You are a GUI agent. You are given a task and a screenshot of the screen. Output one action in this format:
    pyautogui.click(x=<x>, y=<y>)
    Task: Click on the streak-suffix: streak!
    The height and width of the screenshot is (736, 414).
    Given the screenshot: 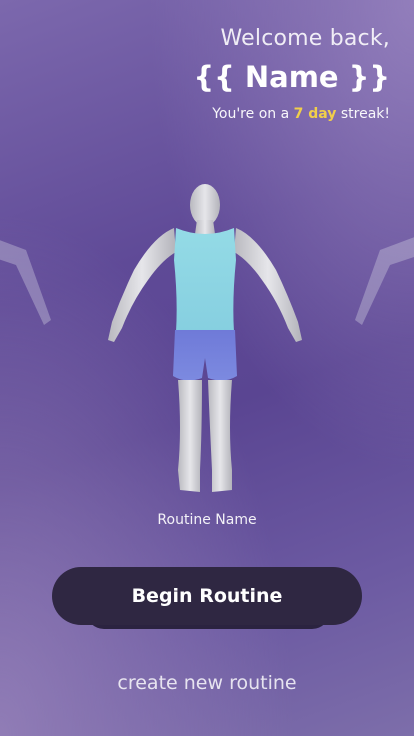 What is the action you would take?
    pyautogui.click(x=363, y=114)
    